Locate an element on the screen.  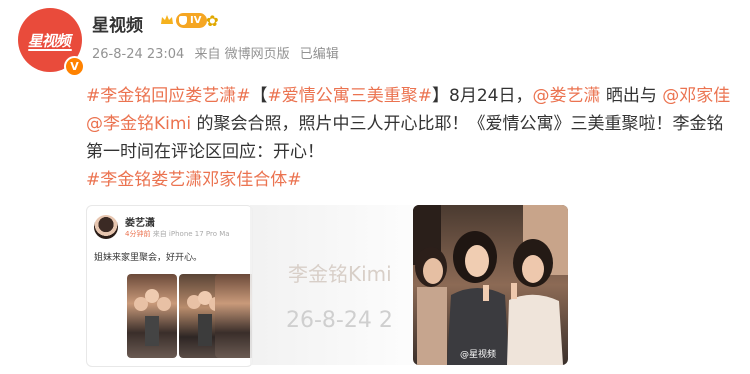
edited-label: 已编辑 is located at coordinates (319, 54).